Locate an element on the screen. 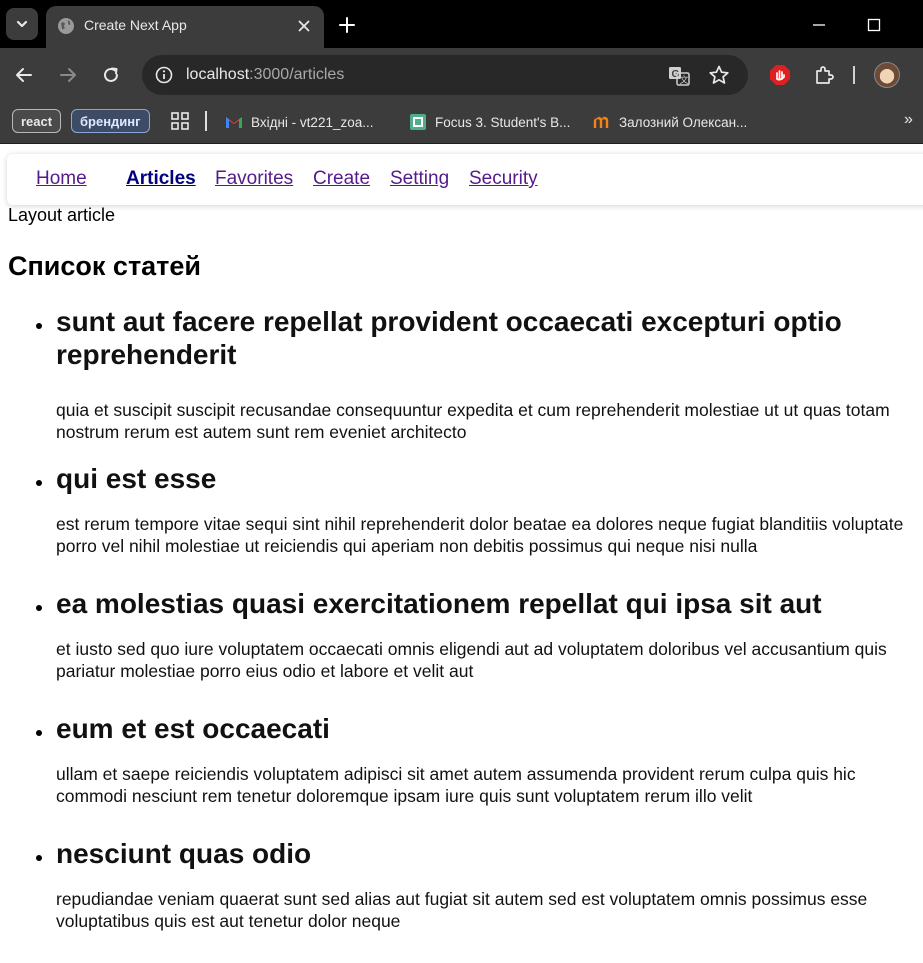 Image resolution: width=923 pixels, height=963 pixels. back-button is located at coordinates (24, 75).